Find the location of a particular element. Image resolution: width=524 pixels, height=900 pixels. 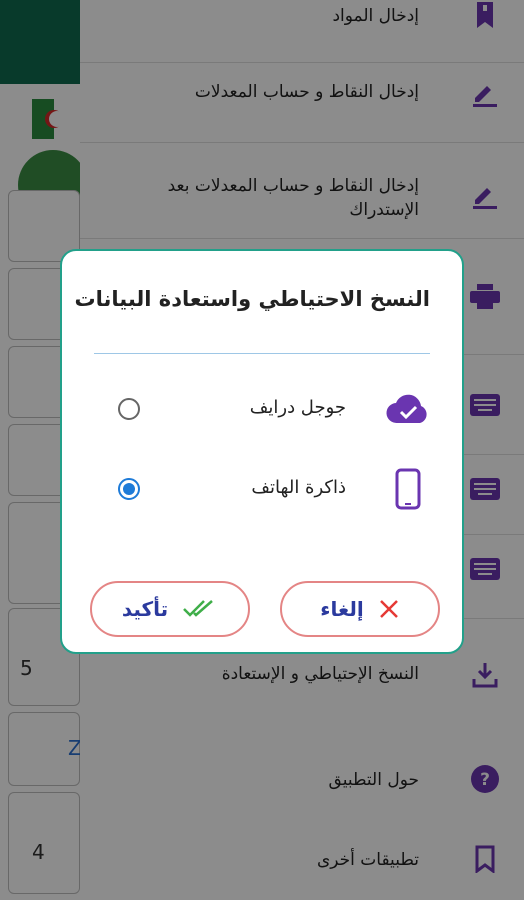

option-label: جوجل درايف is located at coordinates (297, 407).